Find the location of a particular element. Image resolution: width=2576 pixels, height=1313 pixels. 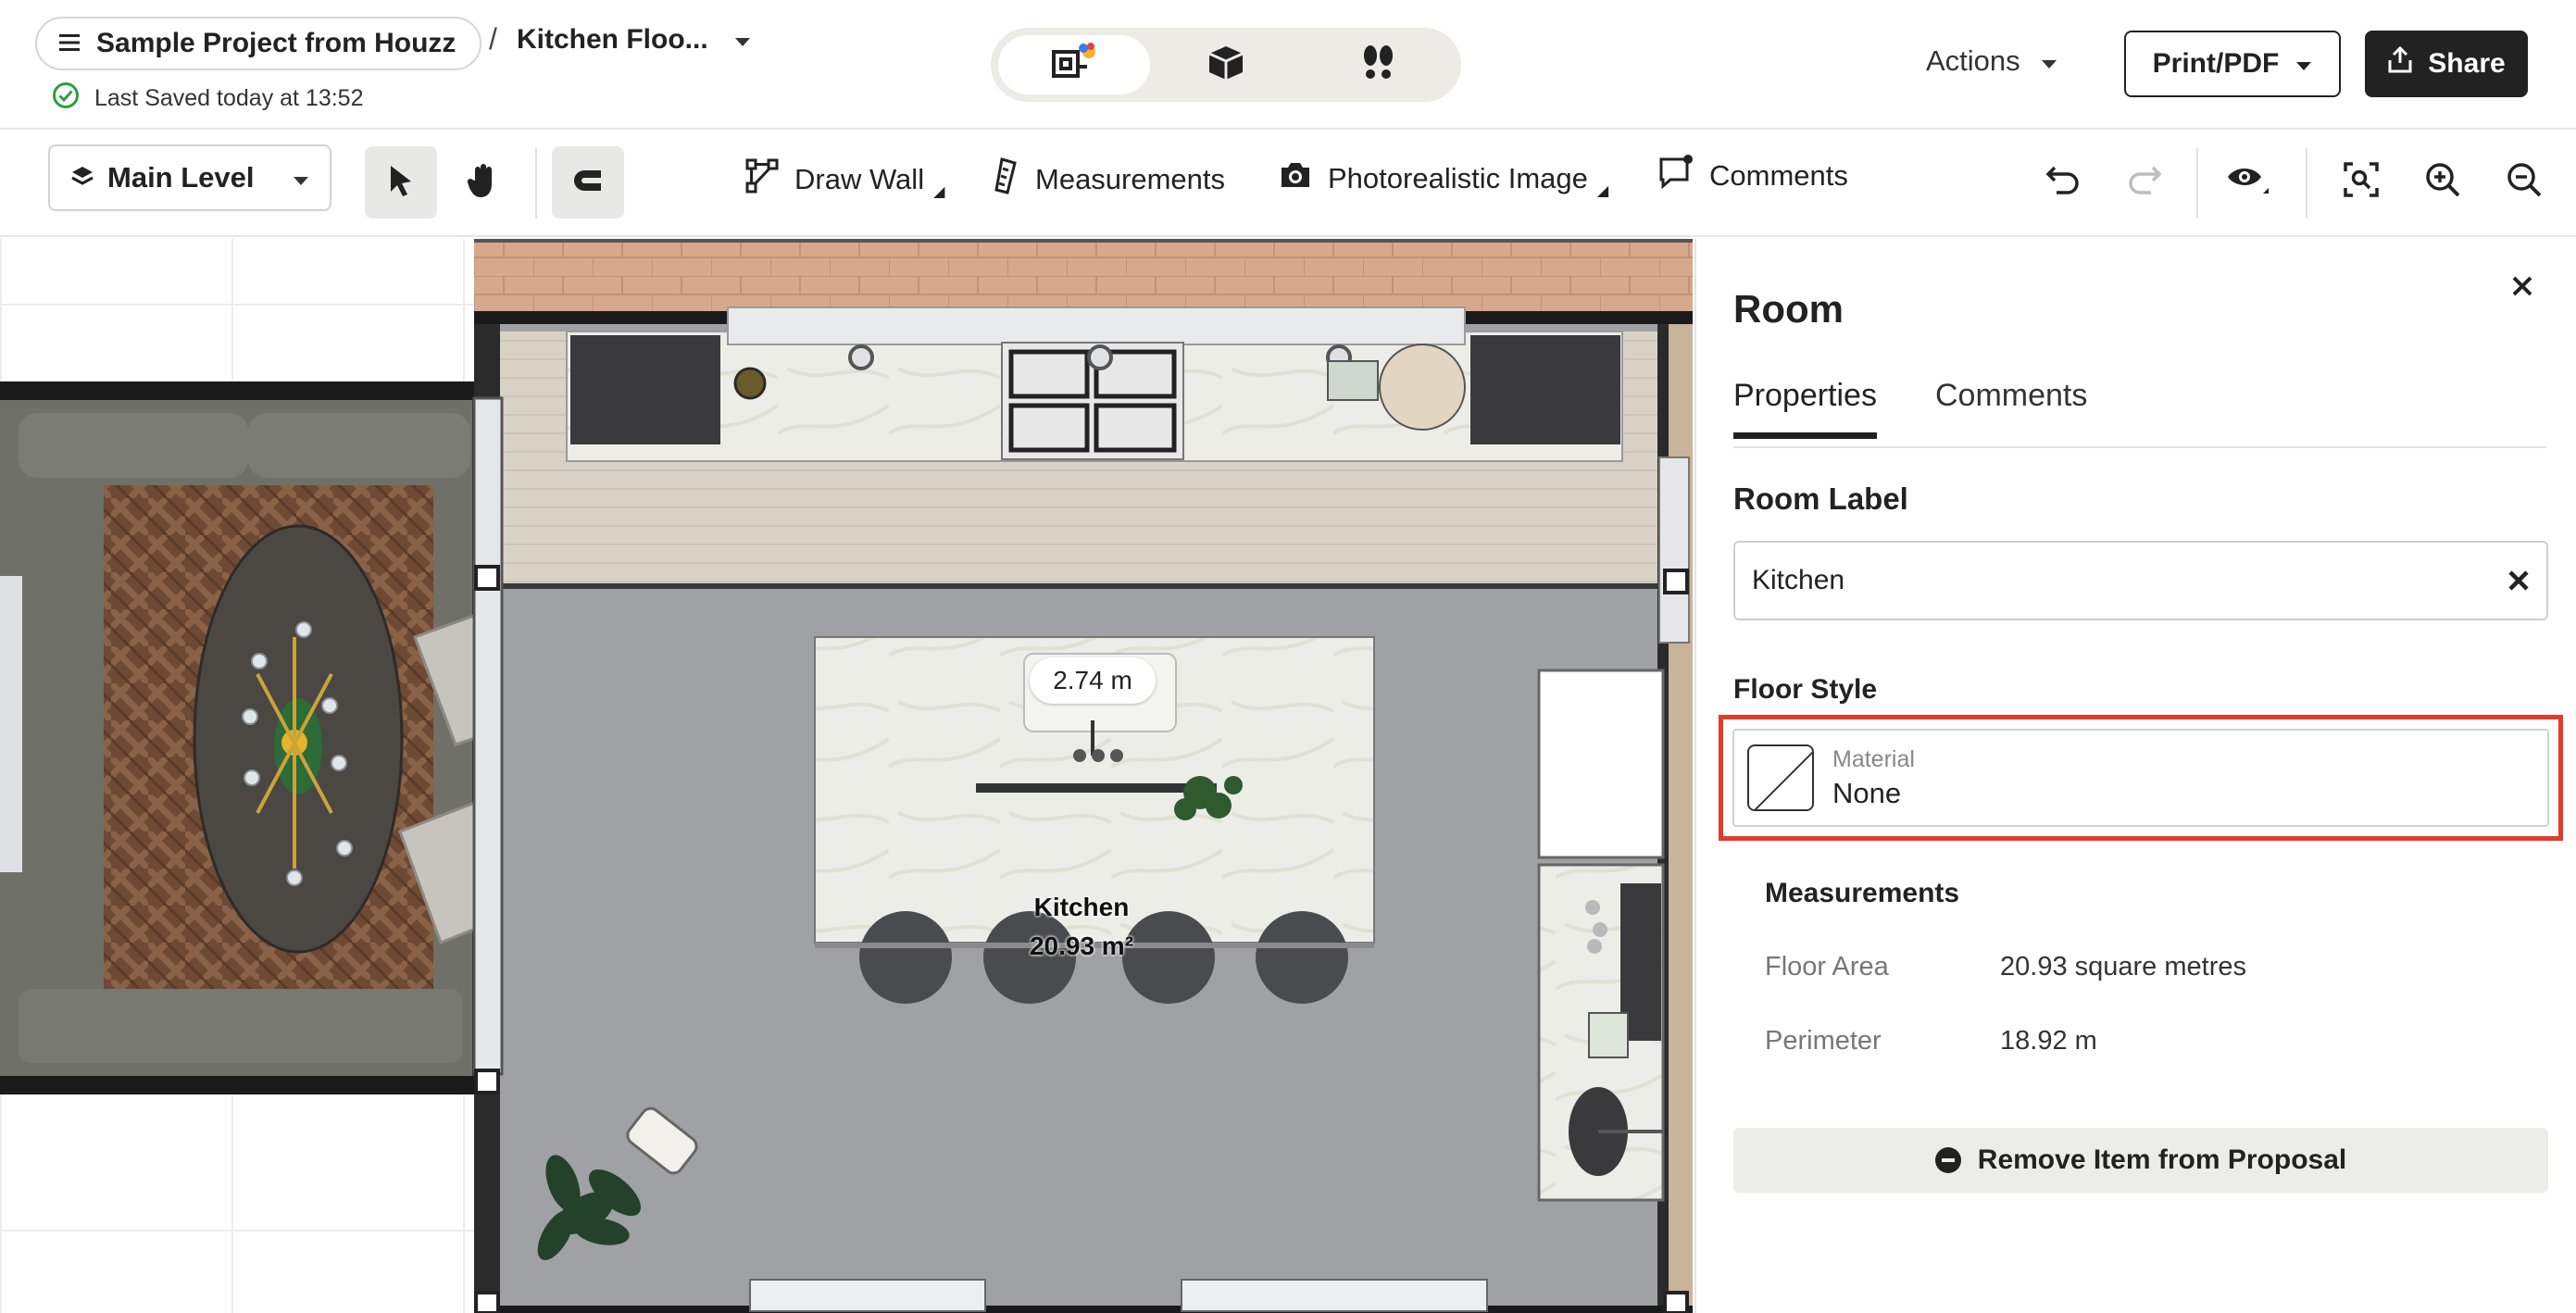

eye-icon is located at coordinates (2248, 182).